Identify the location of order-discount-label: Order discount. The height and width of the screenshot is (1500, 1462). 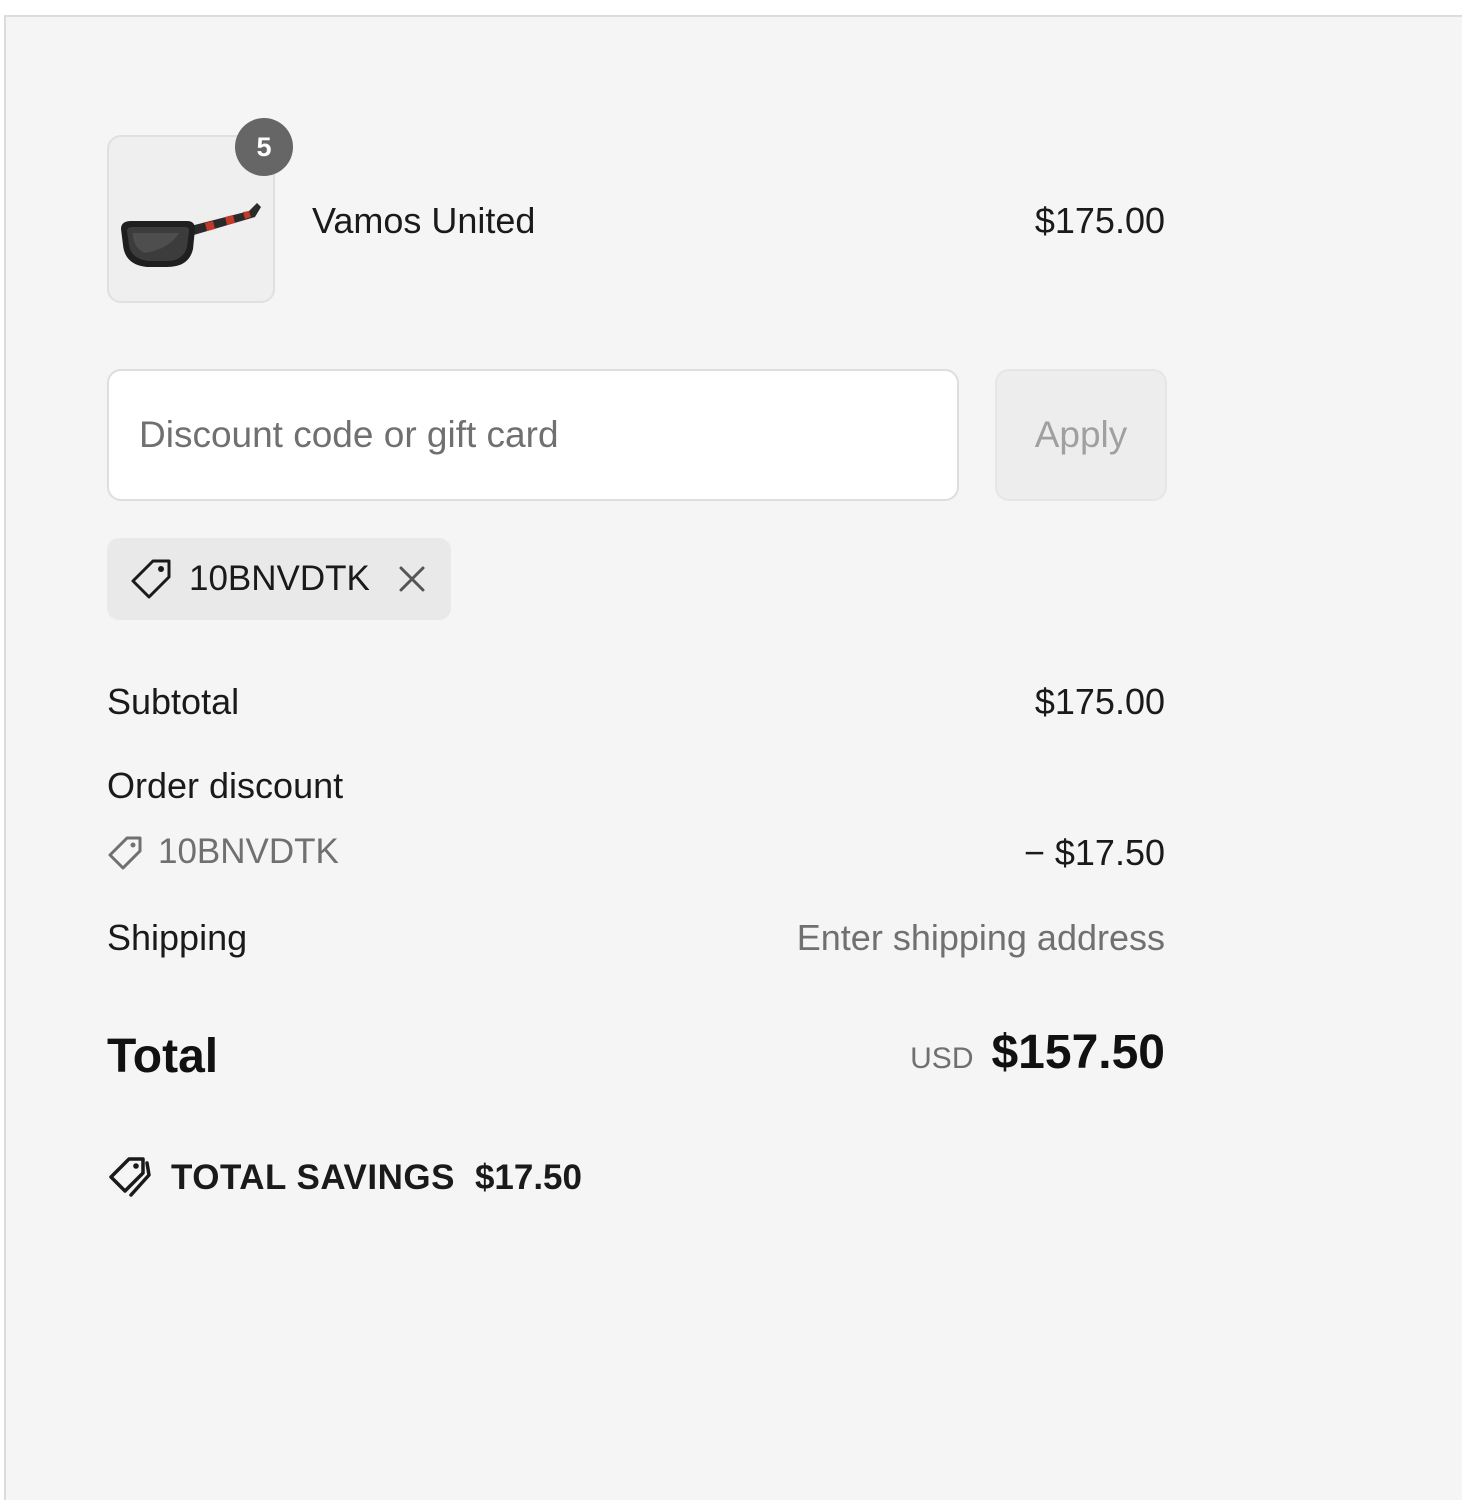
(225, 785).